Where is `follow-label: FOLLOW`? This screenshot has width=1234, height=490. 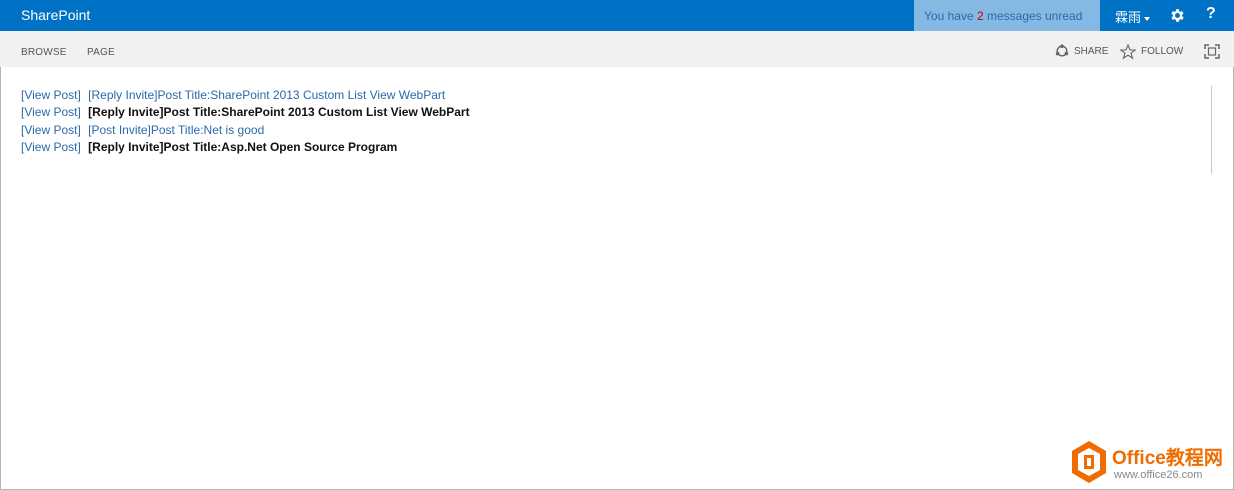 follow-label: FOLLOW is located at coordinates (1162, 51).